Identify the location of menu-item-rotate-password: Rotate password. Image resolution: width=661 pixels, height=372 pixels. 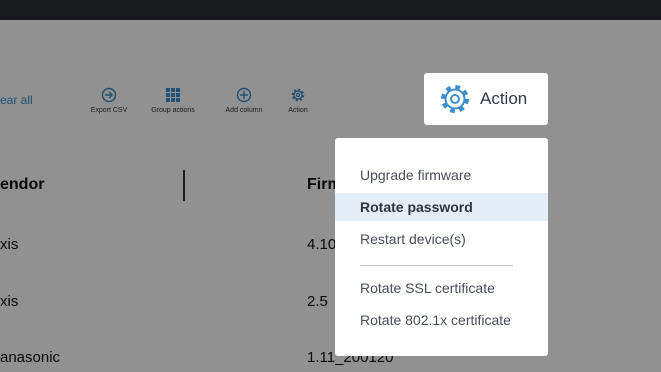
(441, 207).